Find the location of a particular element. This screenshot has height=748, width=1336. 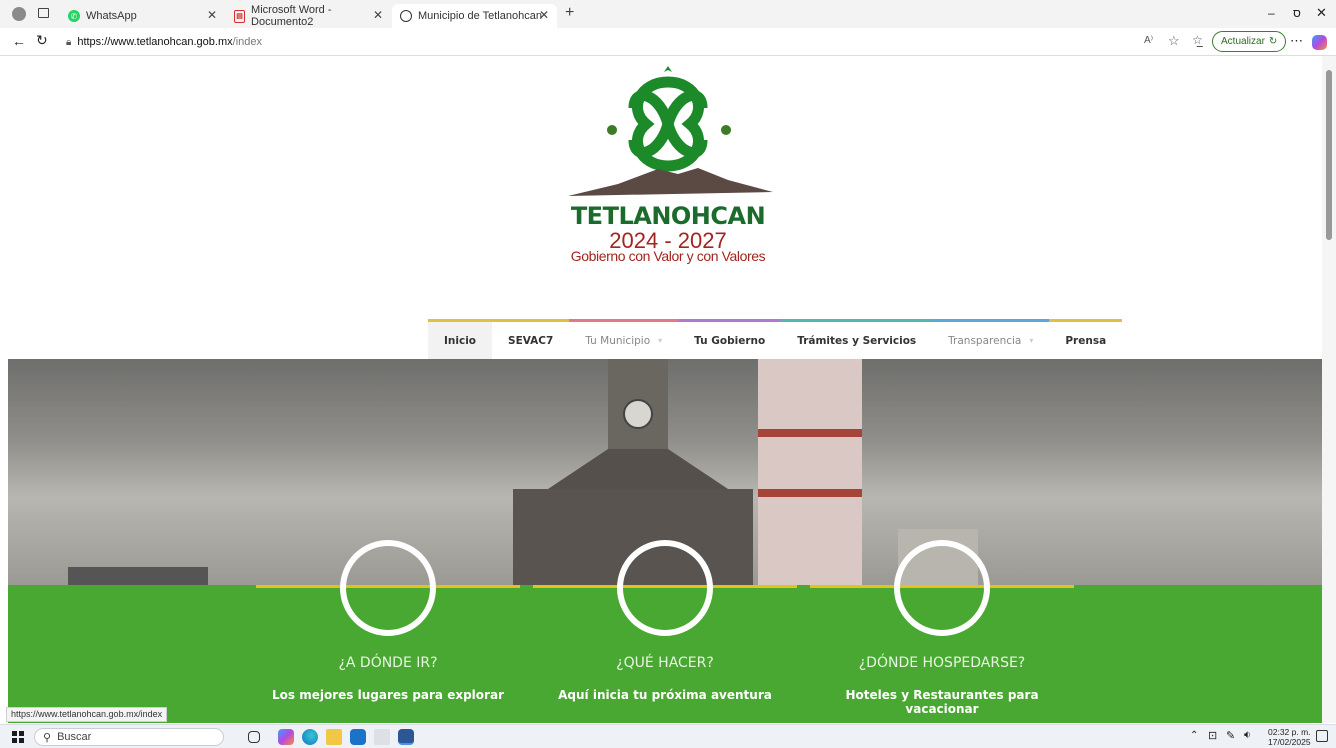

tab-municipio: Municipio de Tetlanohcan ✕ is located at coordinates (474, 16).